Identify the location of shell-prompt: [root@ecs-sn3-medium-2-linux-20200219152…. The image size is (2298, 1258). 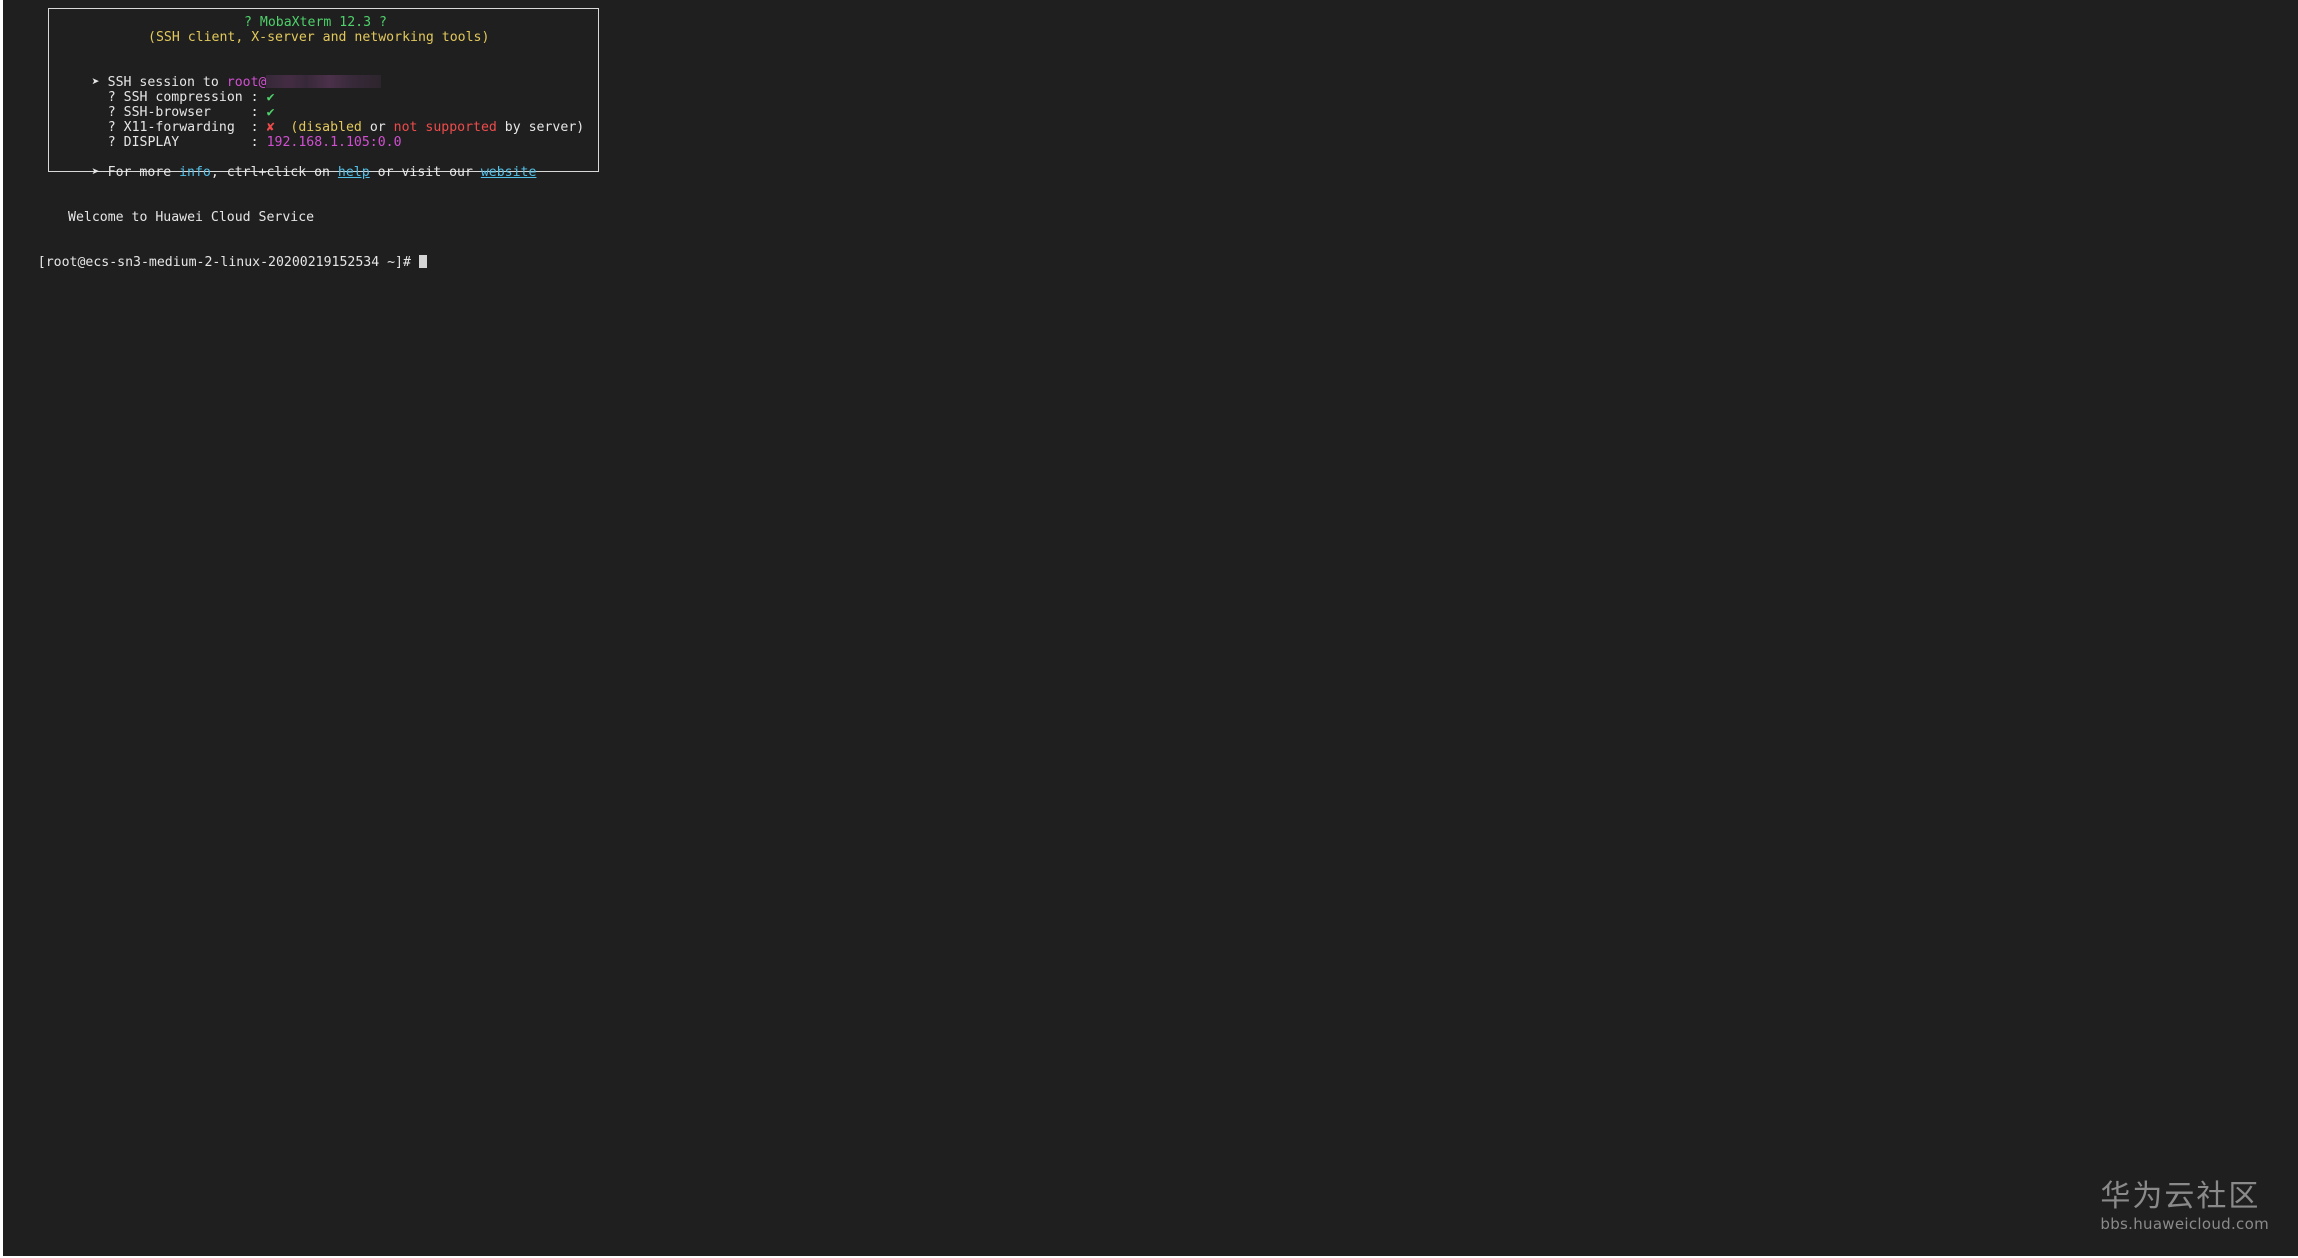
(228, 262).